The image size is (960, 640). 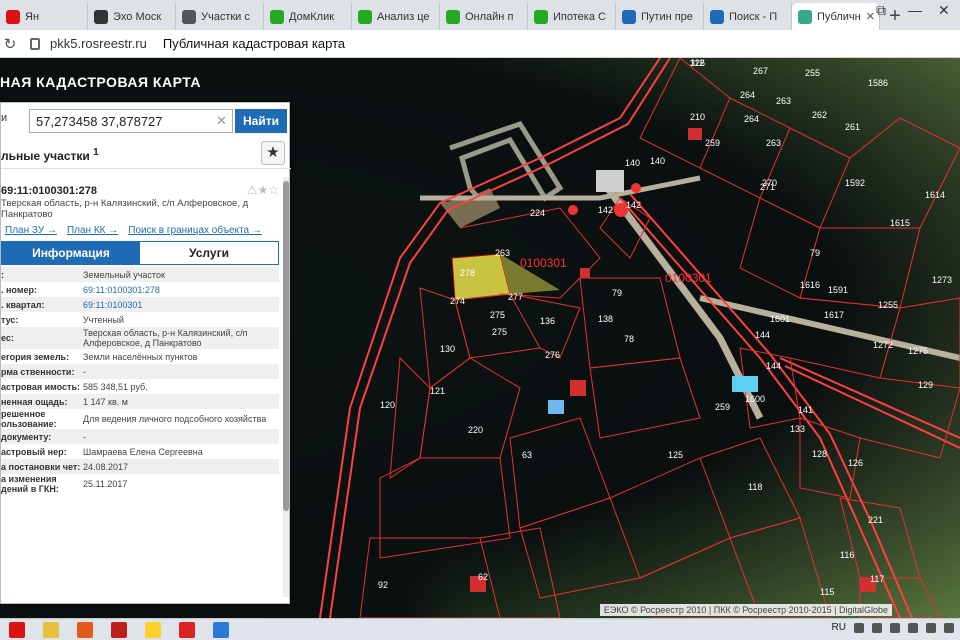 I want to click on parcel-number-label: 126, so click(x=855, y=463).